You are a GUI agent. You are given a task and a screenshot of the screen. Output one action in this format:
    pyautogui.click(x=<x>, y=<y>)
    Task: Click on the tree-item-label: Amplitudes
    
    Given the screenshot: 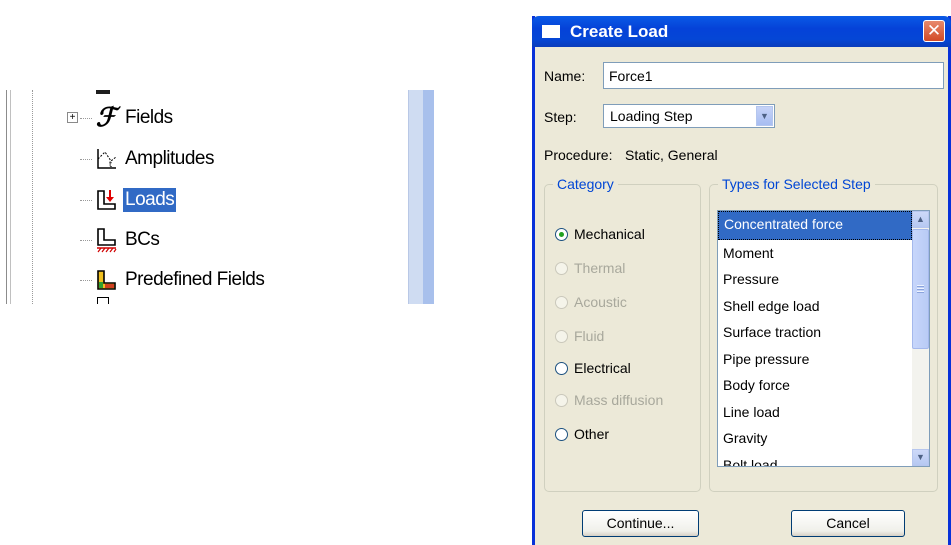 What is the action you would take?
    pyautogui.click(x=170, y=158)
    